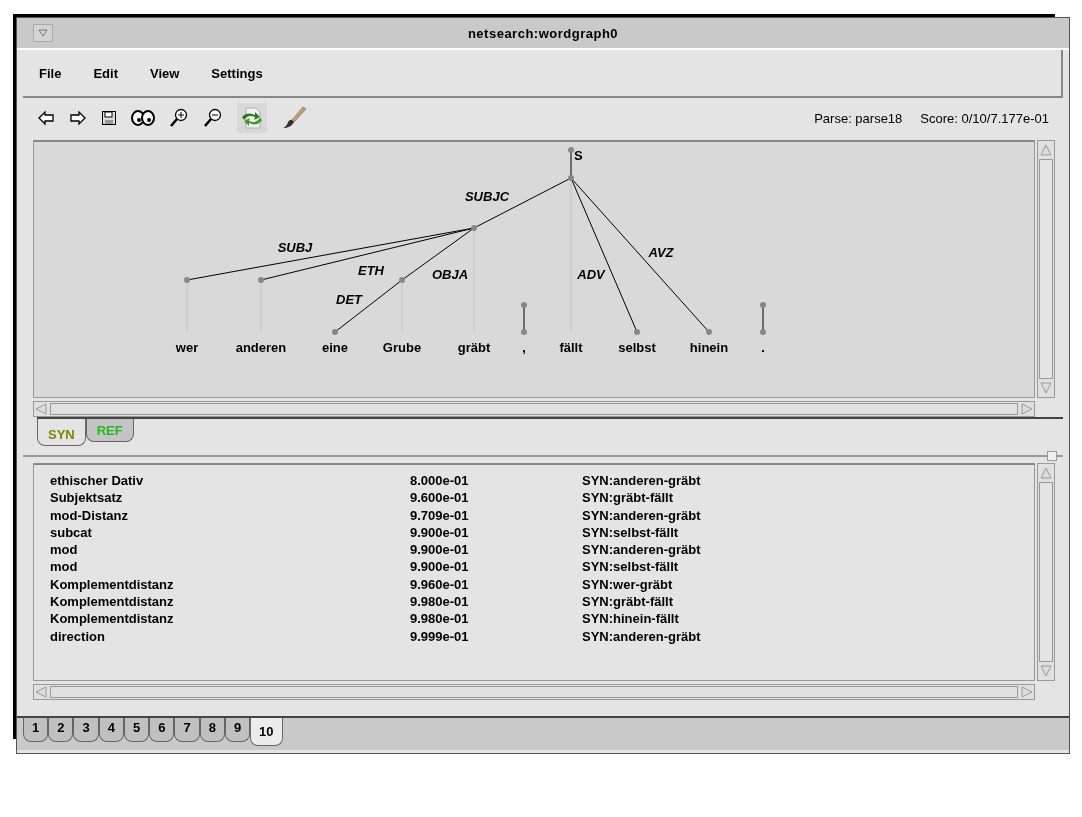  What do you see at coordinates (450, 274) in the screenshot?
I see `edge-label: OBJA` at bounding box center [450, 274].